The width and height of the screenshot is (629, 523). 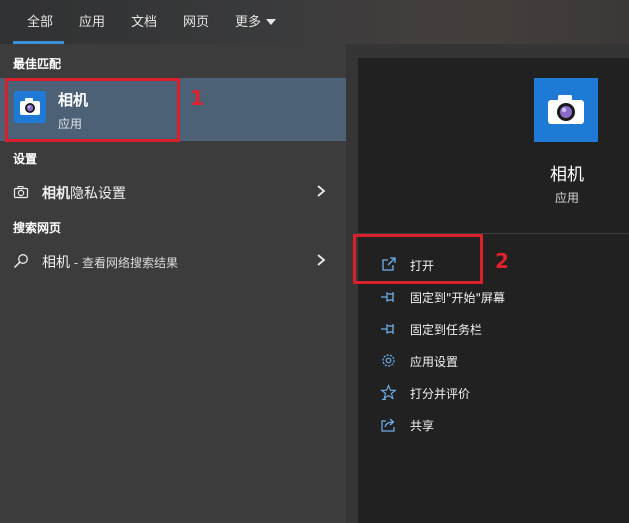 I want to click on pin-to-start-label: 固定到"开始"屏幕, so click(x=458, y=298).